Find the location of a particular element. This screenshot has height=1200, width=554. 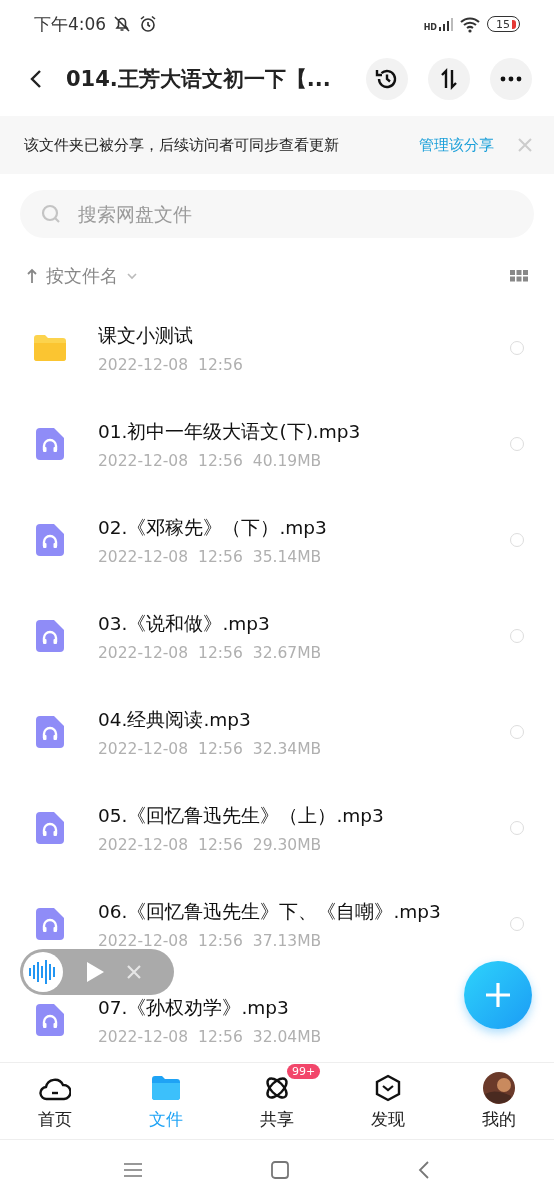

back-nav-button is located at coordinates (423, 1170).